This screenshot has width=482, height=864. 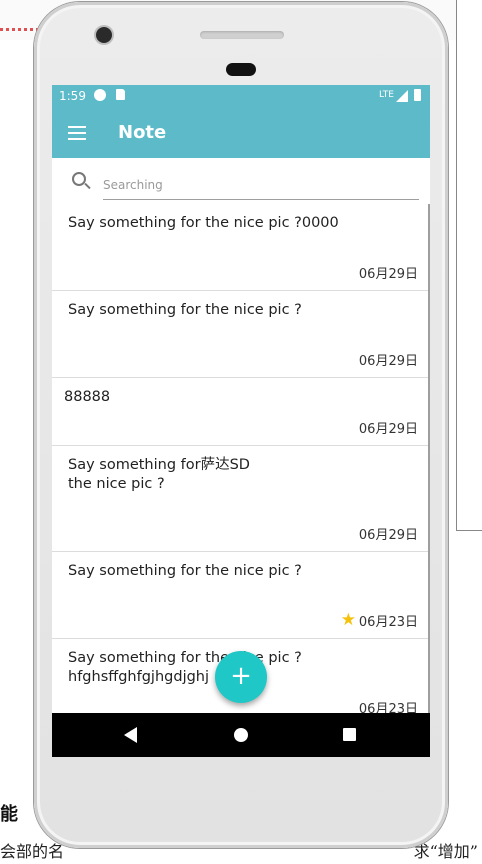 What do you see at coordinates (240, 412) in the screenshot?
I see `note-item: 88888 06月29日` at bounding box center [240, 412].